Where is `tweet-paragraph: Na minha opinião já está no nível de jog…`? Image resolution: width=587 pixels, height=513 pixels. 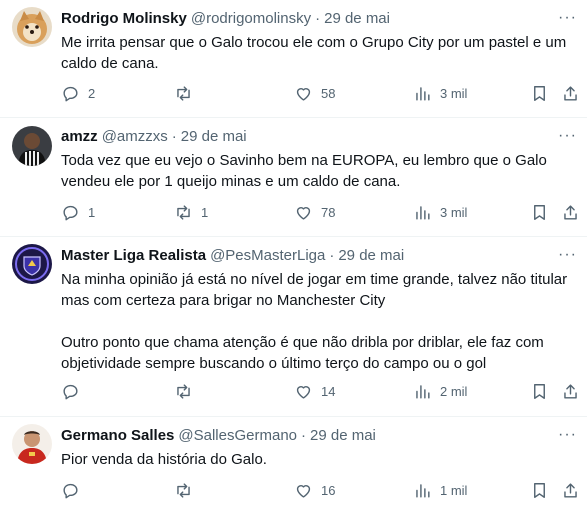 tweet-paragraph: Na minha opinião já está no nível de jog… is located at coordinates (314, 290).